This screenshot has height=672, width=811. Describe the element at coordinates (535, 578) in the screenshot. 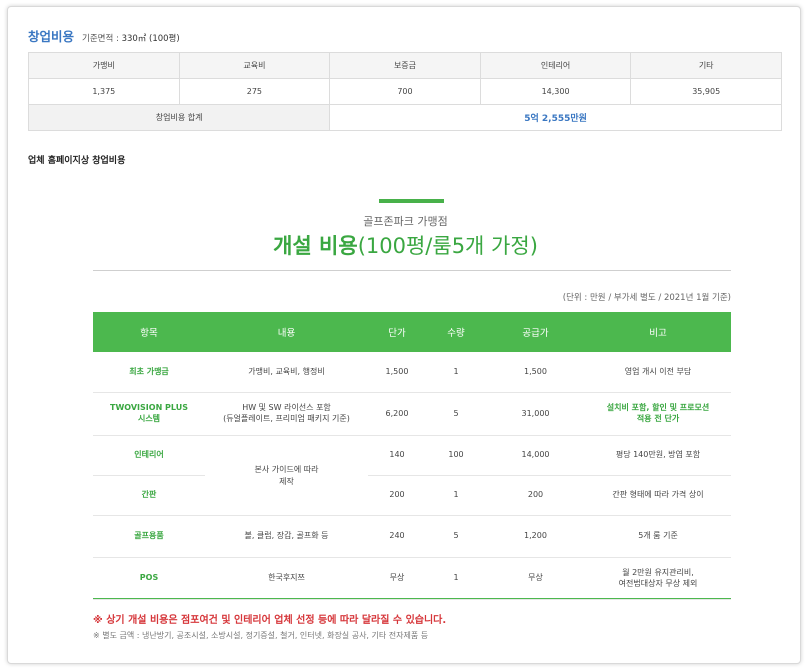

I see `cell-supply: 무상` at that location.